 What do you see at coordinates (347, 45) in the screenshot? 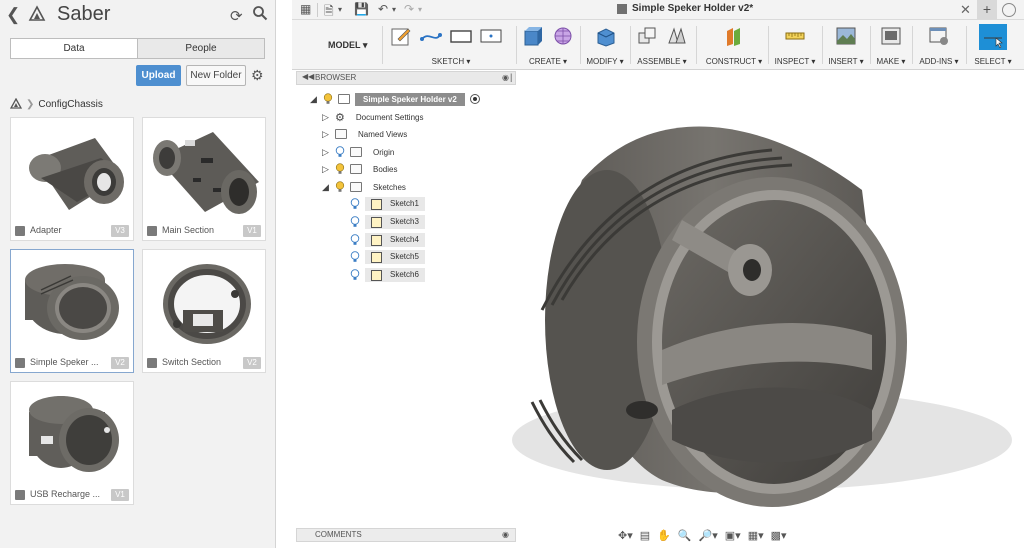
I see `workspace-switcher: MODEL ▾` at bounding box center [347, 45].